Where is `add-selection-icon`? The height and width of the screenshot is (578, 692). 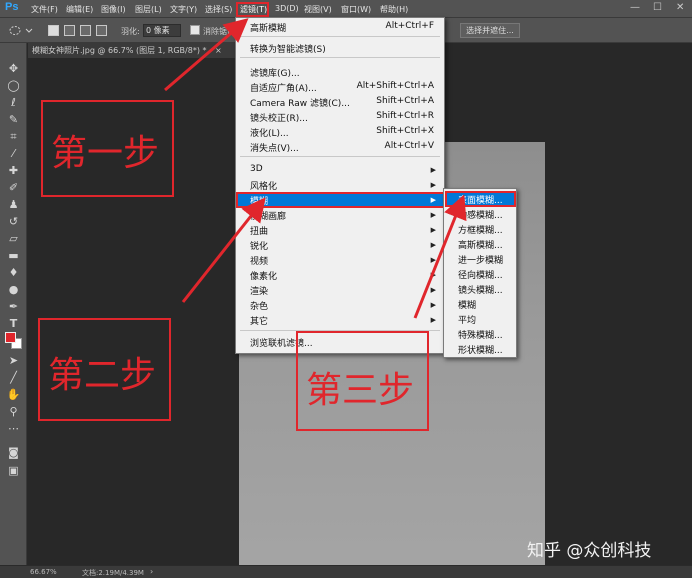 add-selection-icon is located at coordinates (69, 30).